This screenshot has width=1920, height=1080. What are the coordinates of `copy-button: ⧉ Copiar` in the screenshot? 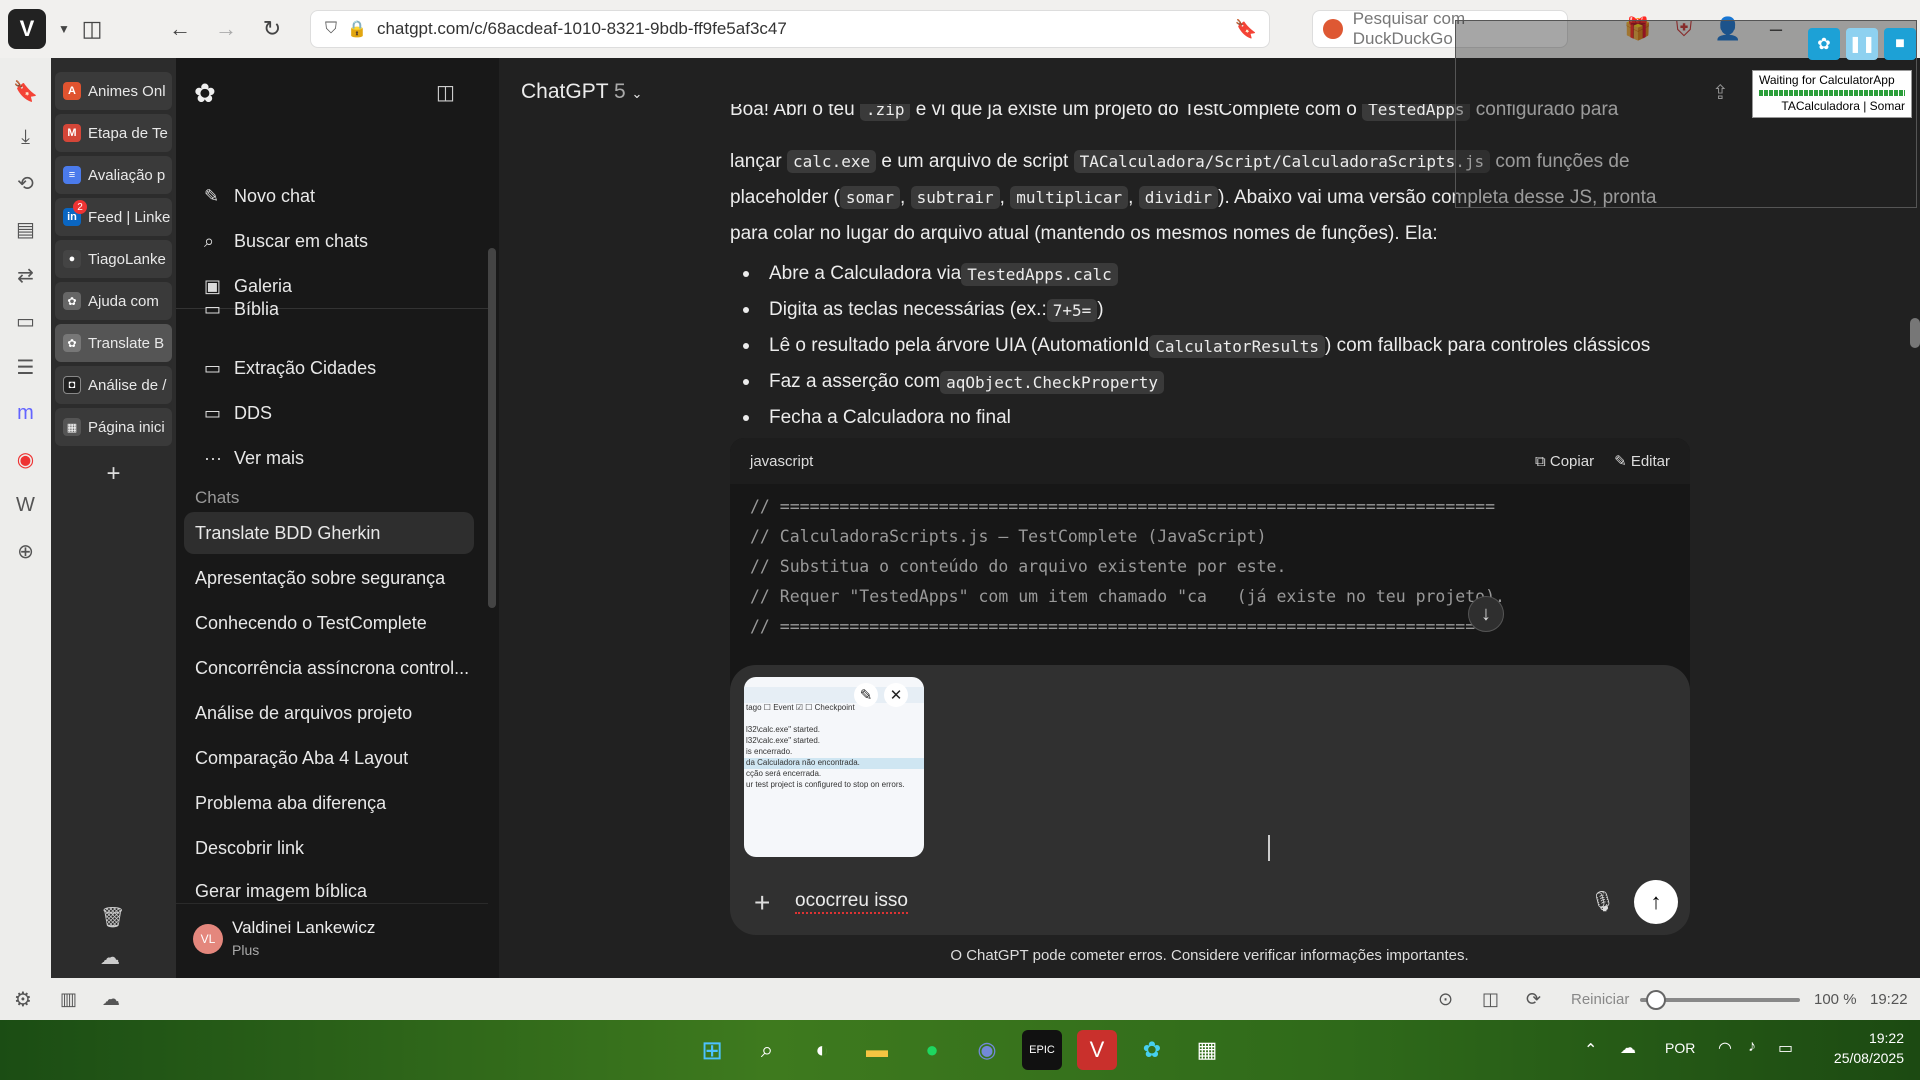 It's located at (1564, 461).